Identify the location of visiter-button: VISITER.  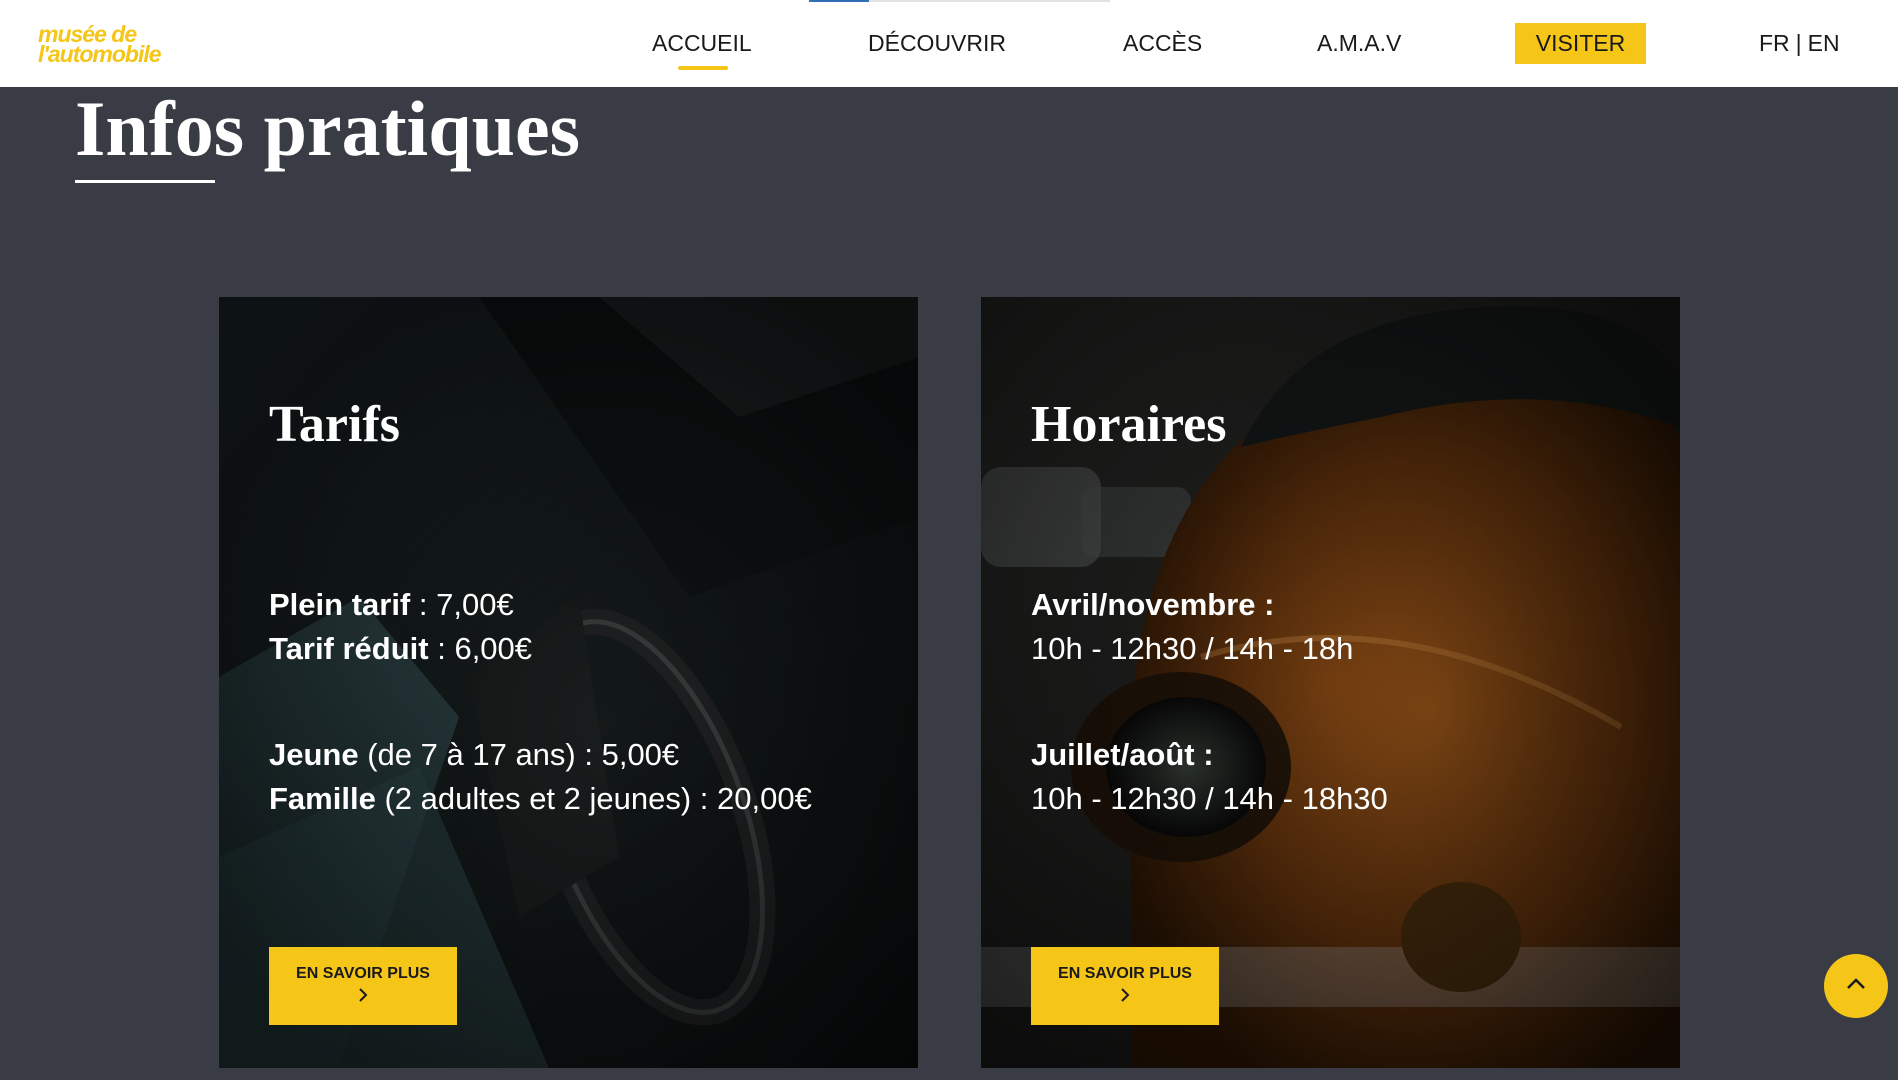
(1580, 43).